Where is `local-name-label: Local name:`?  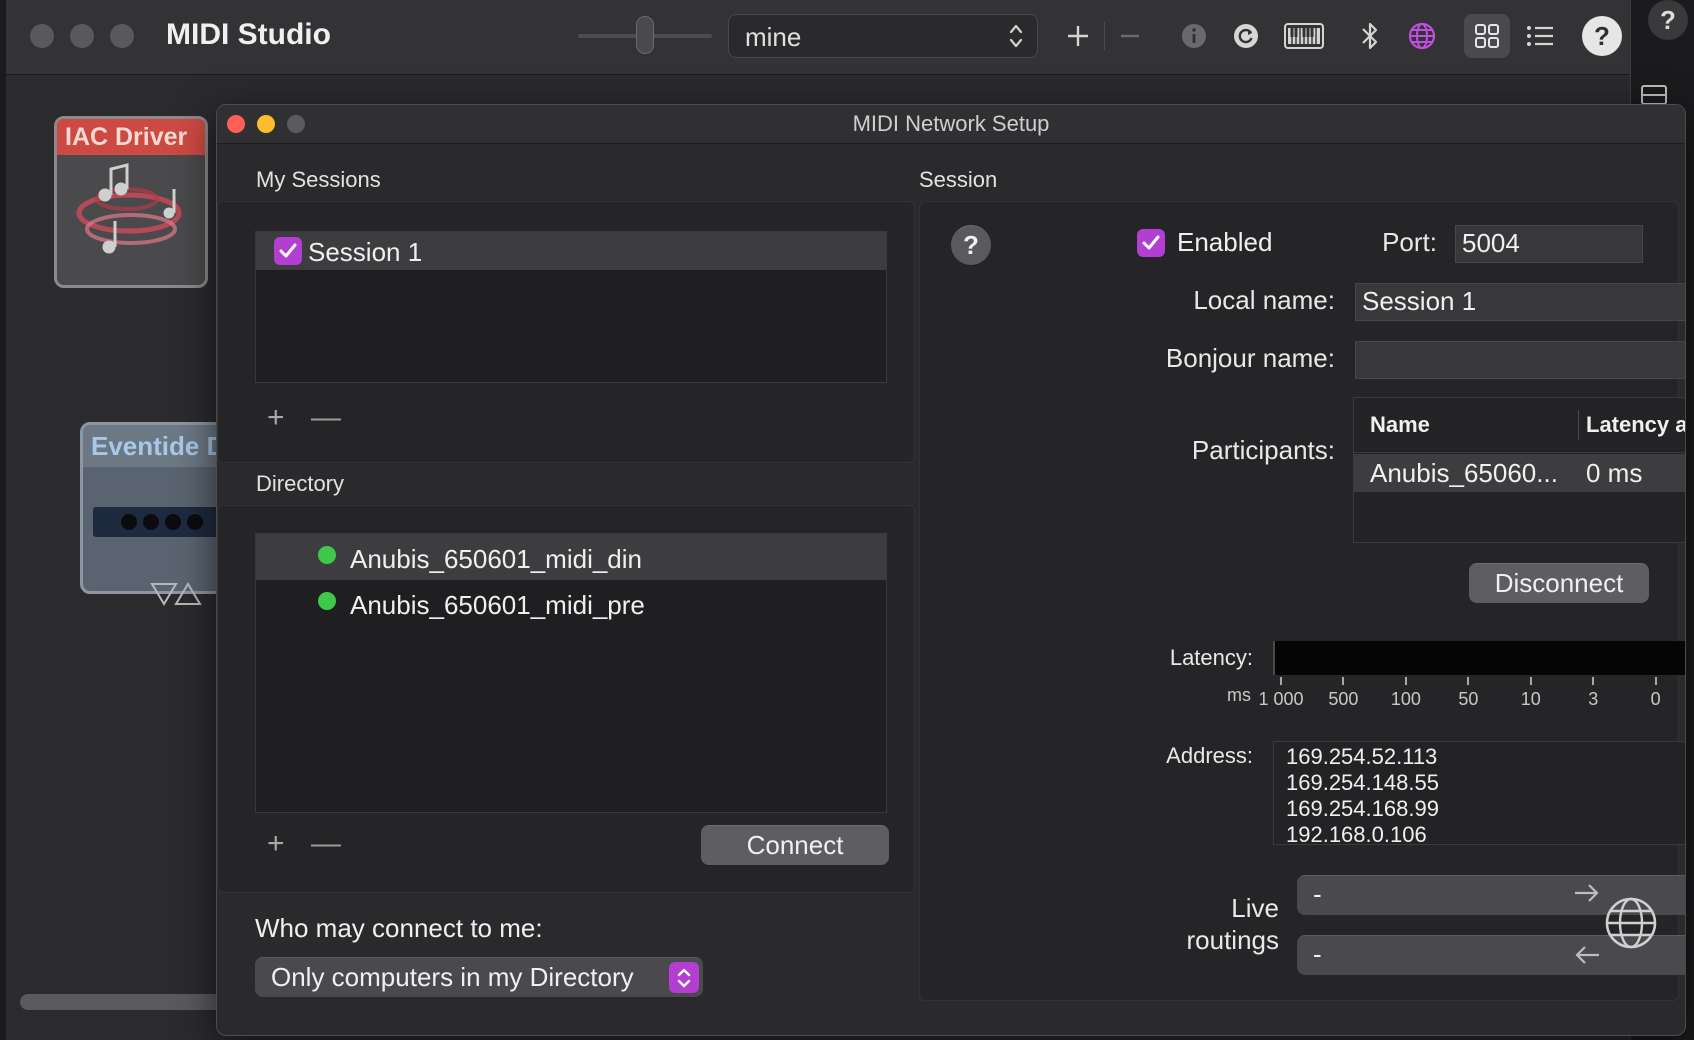 local-name-label: Local name: is located at coordinates (1264, 300).